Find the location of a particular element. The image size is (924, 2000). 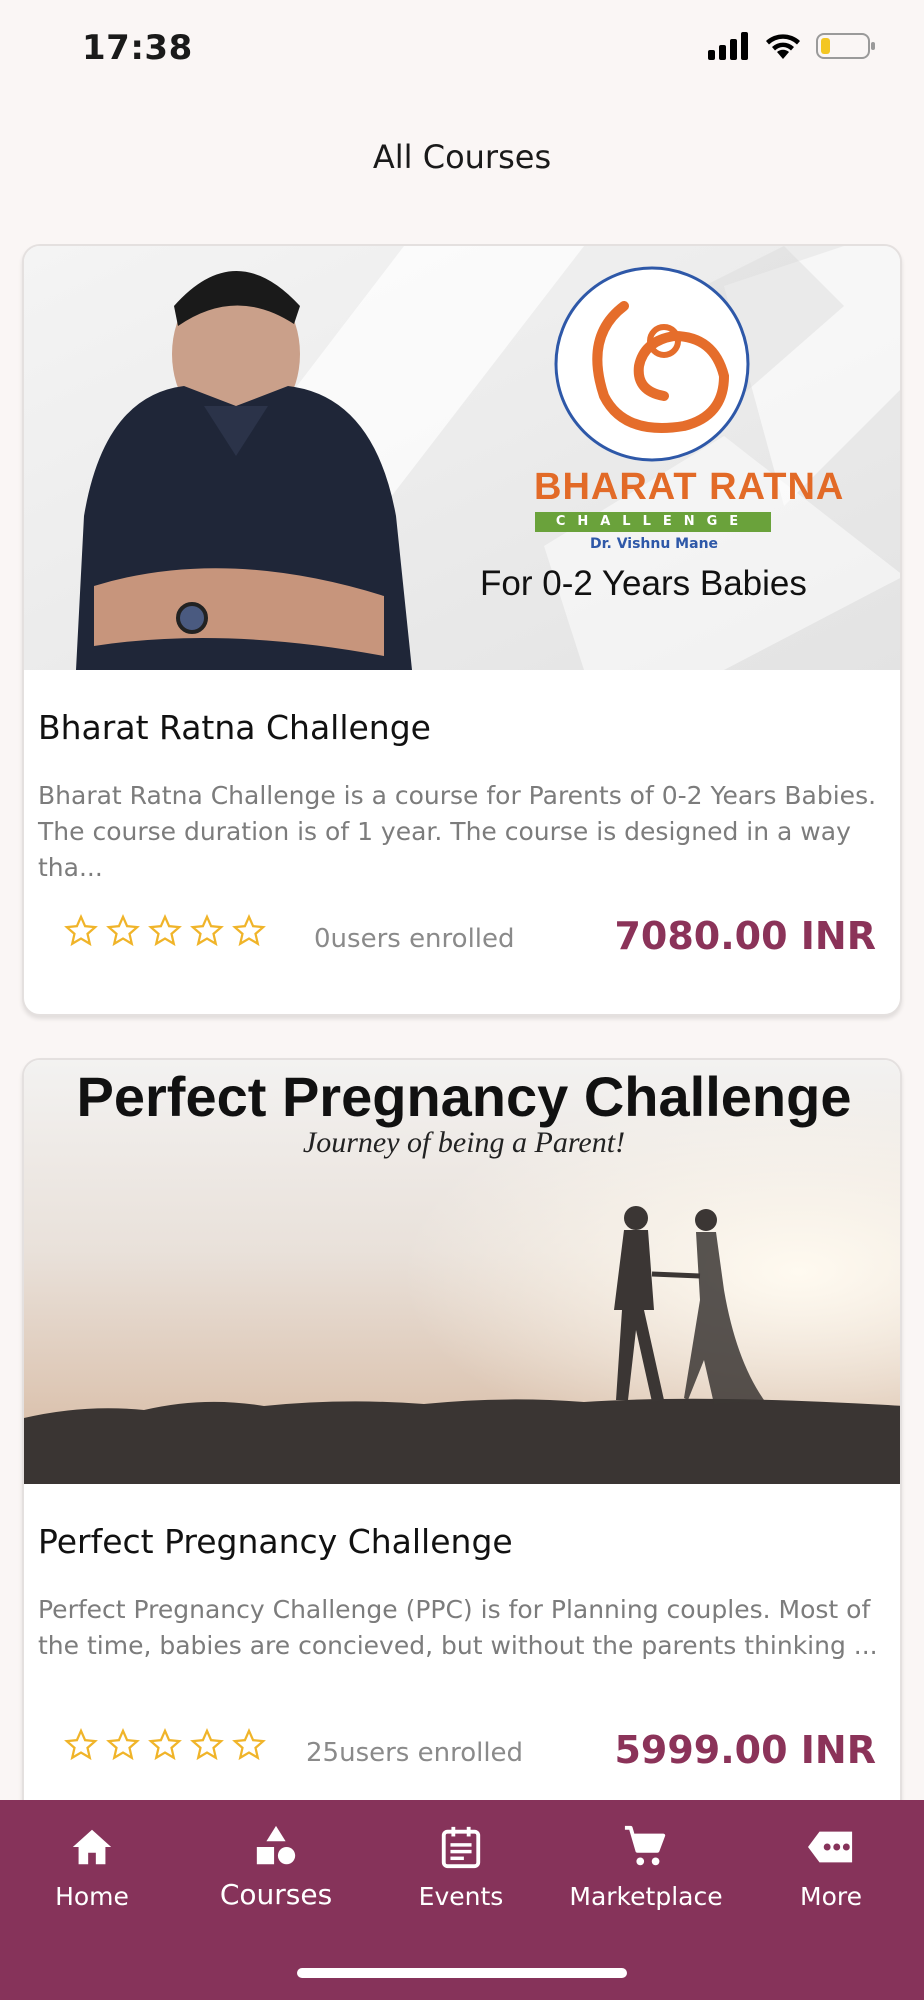

status-icons is located at coordinates (792, 46).